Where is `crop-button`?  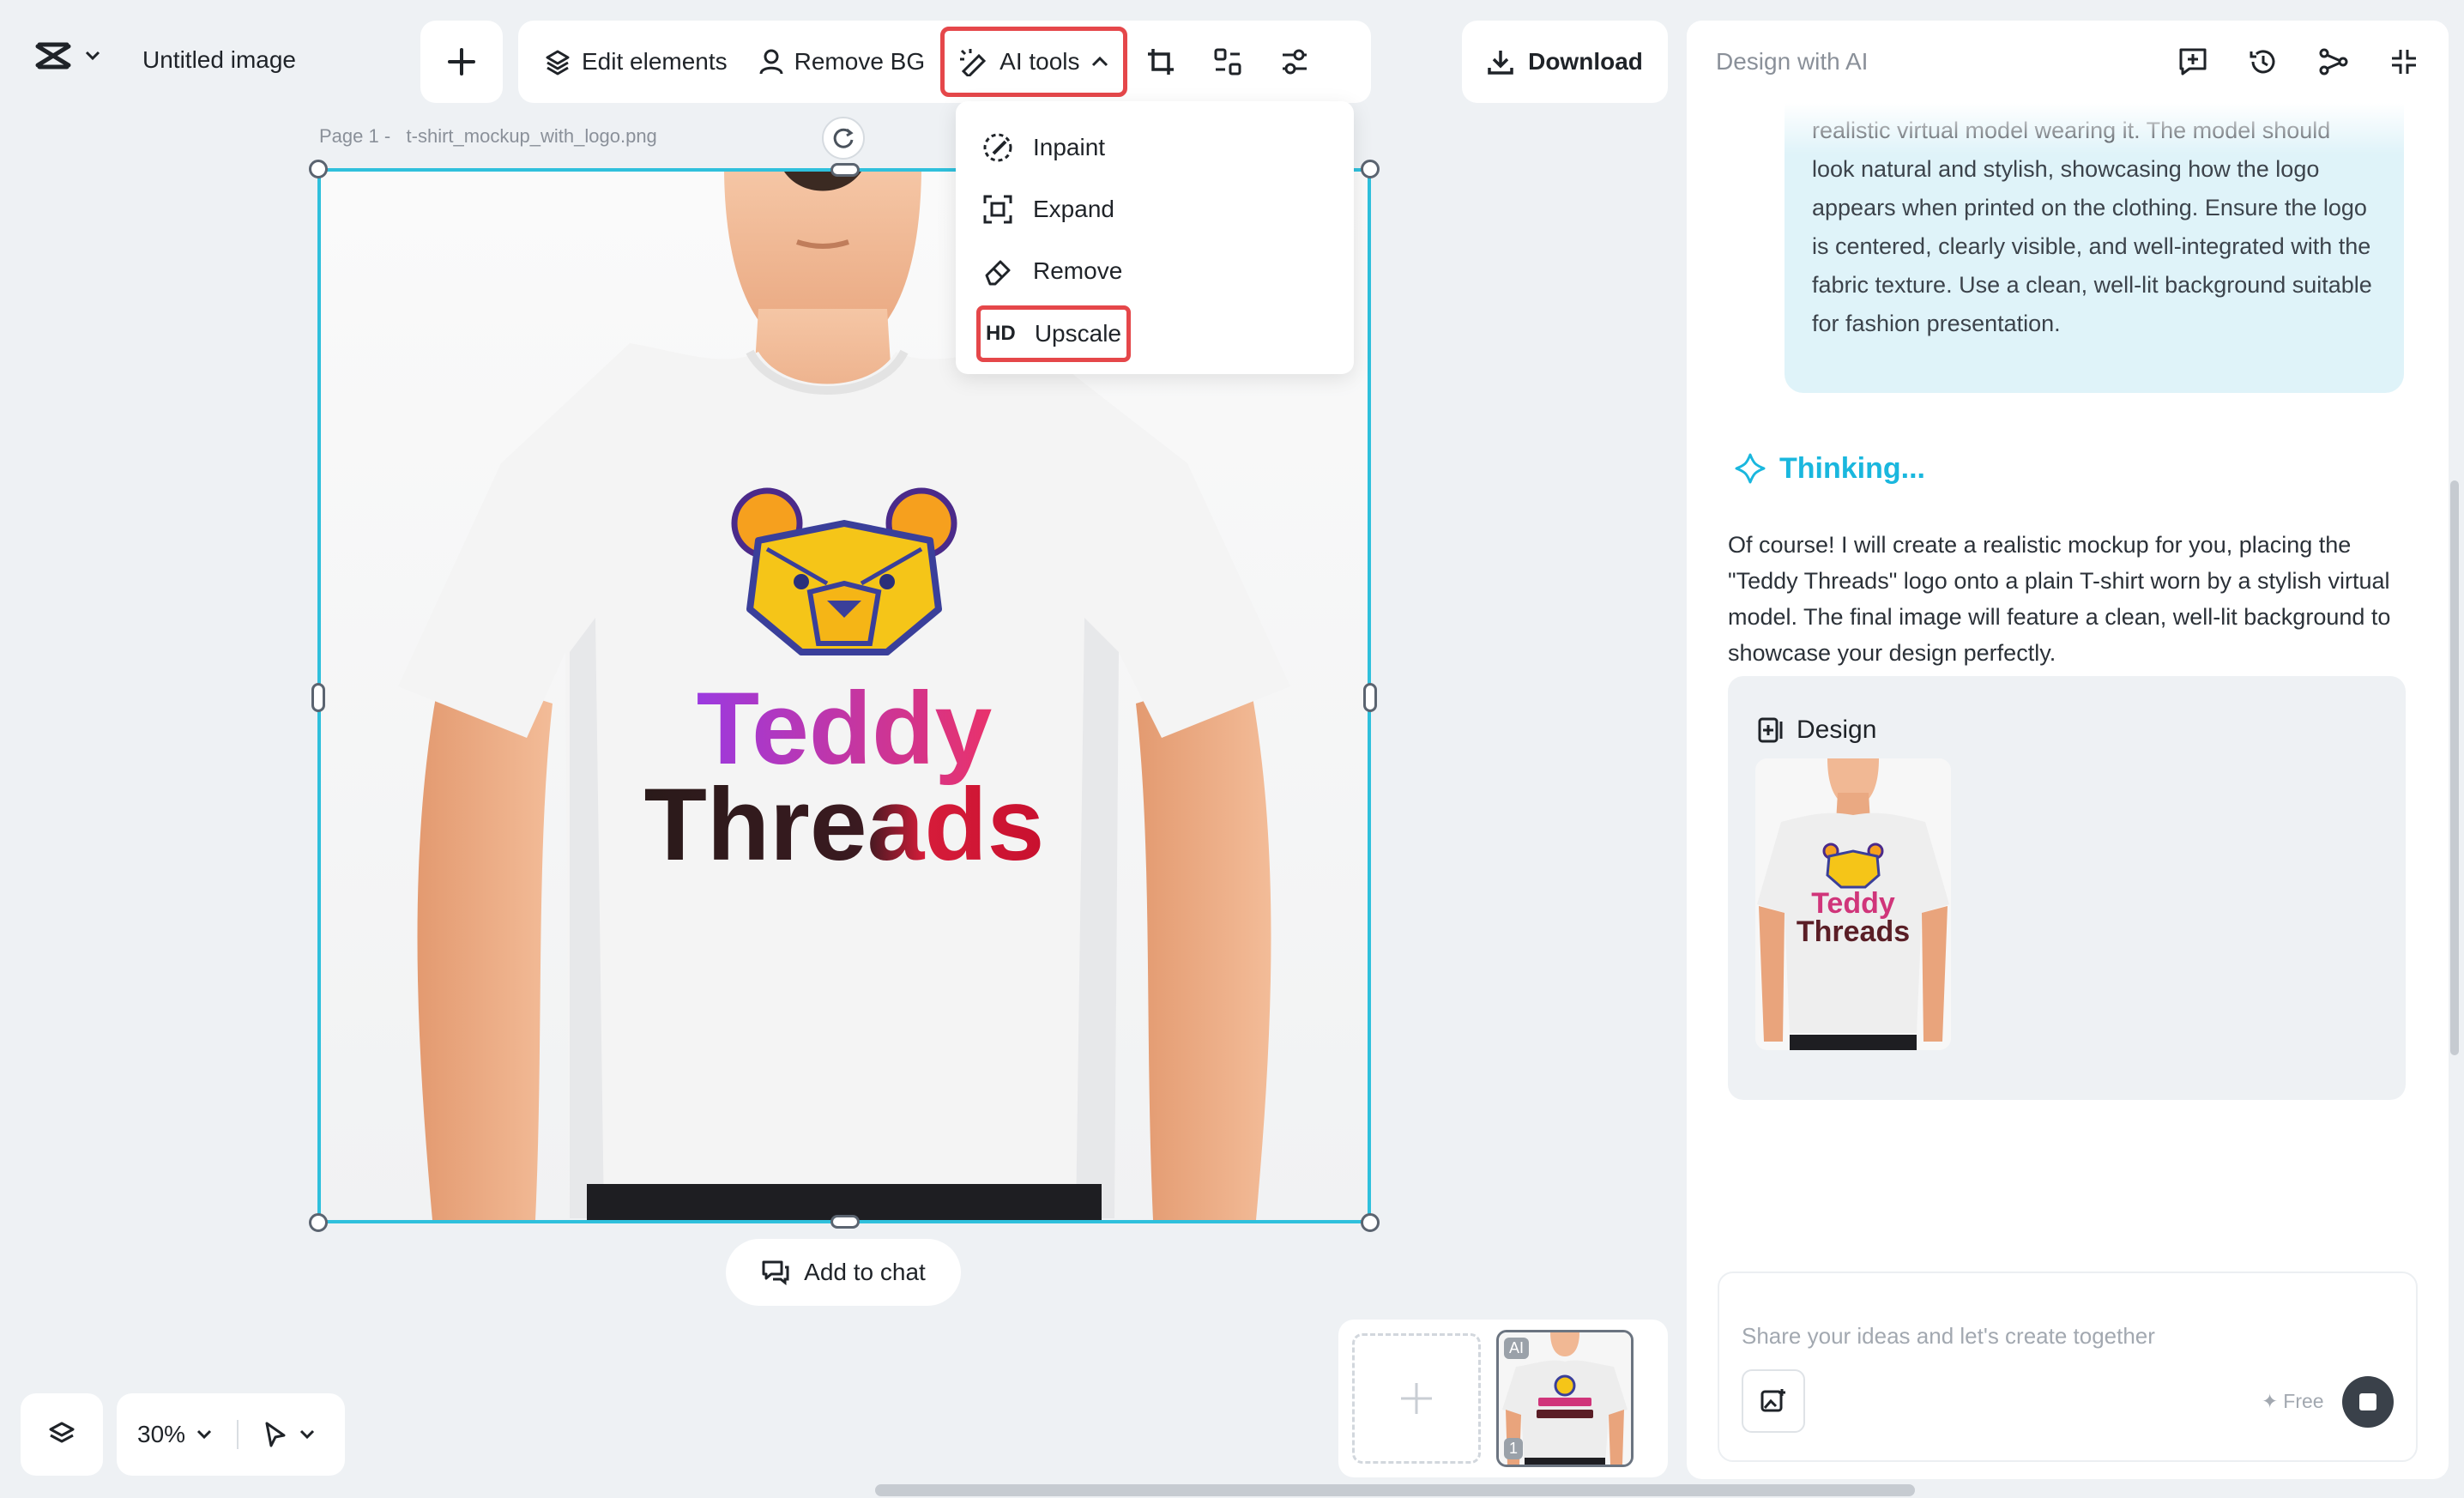 crop-button is located at coordinates (1160, 62).